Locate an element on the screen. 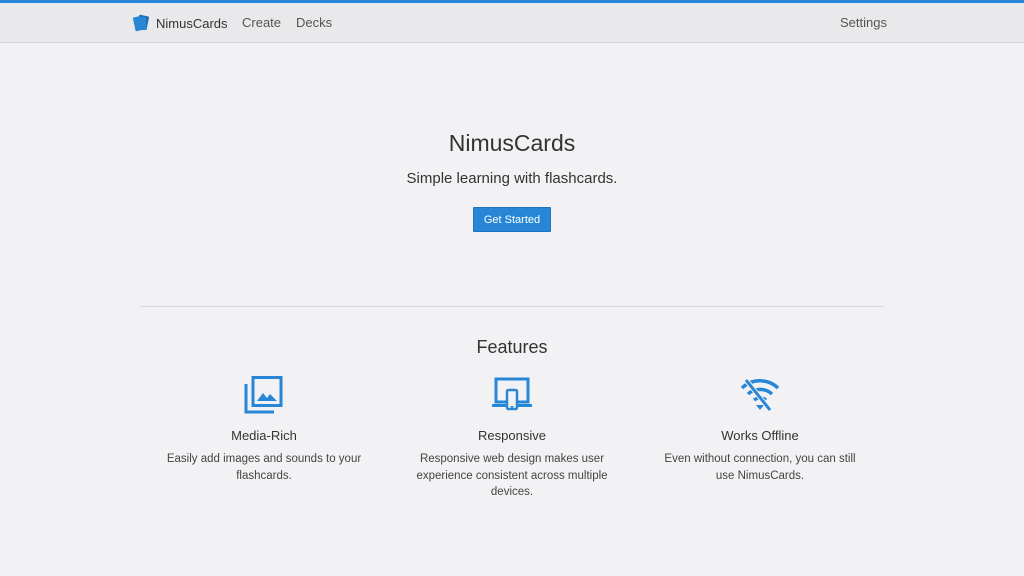 This screenshot has height=576, width=1024. nav-decks-link: Decks is located at coordinates (314, 23).